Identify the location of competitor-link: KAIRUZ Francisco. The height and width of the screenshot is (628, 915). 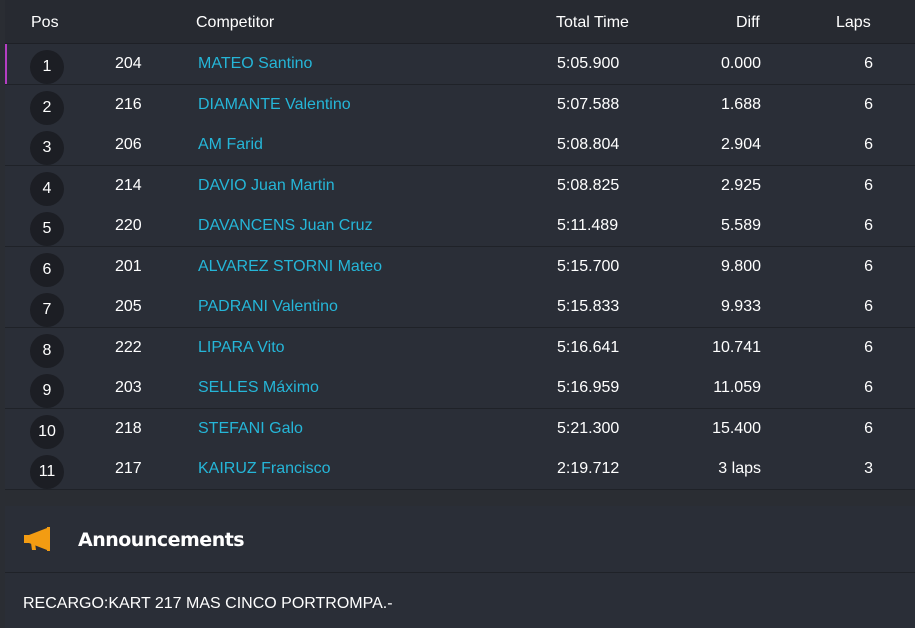
(264, 469).